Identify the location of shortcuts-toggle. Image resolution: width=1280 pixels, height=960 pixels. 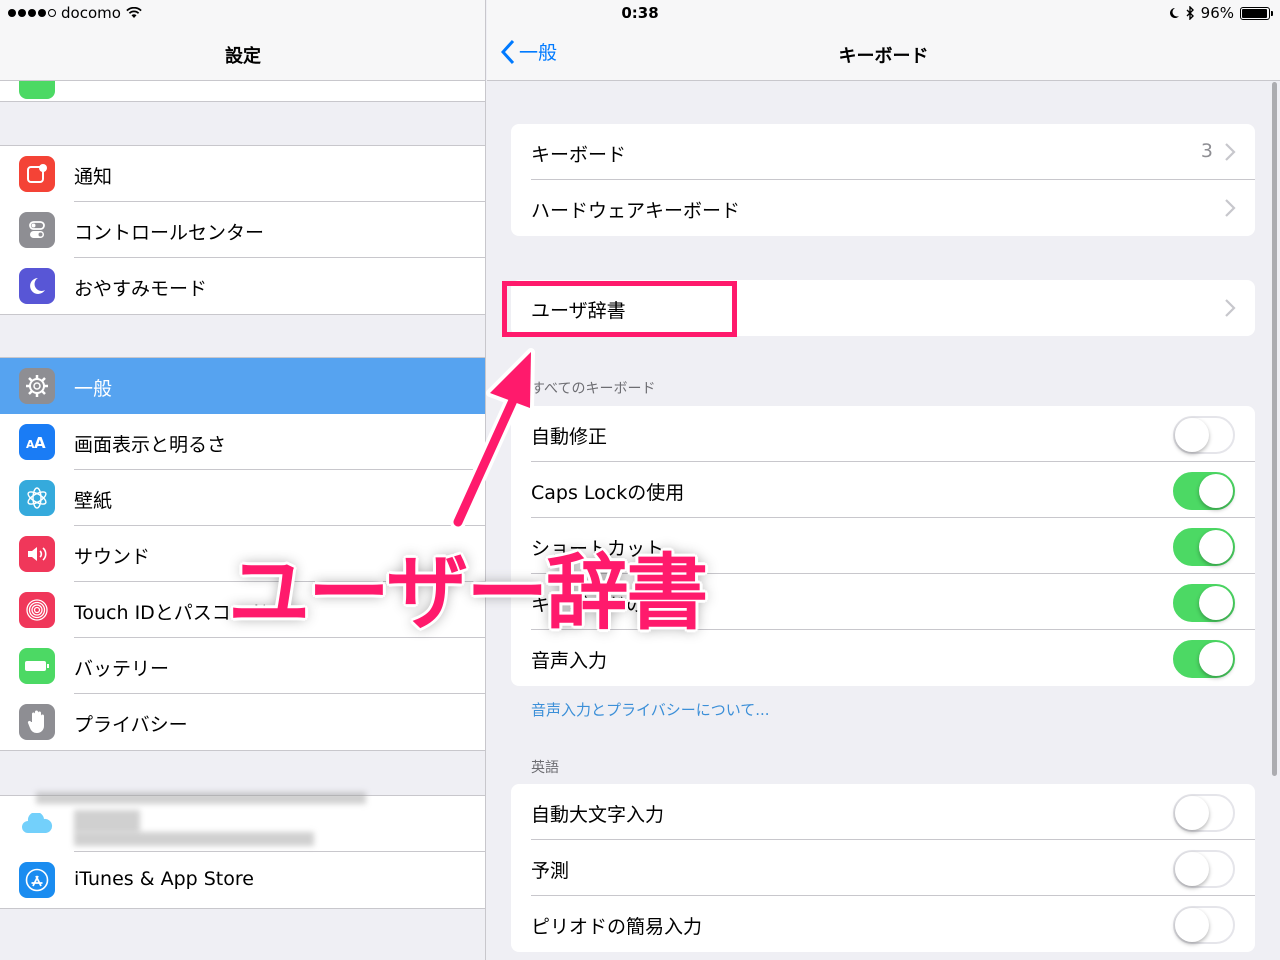
(1204, 547).